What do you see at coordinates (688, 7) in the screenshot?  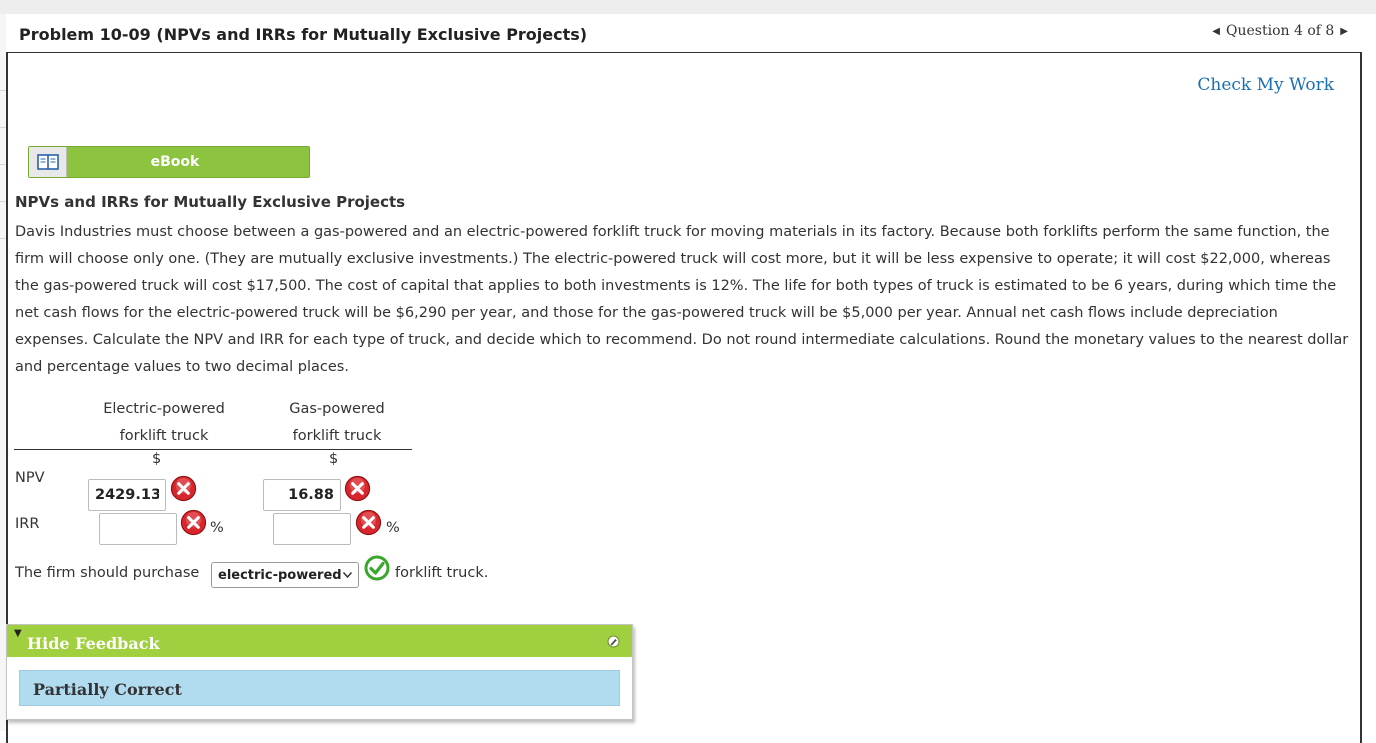 I see `top-strip` at bounding box center [688, 7].